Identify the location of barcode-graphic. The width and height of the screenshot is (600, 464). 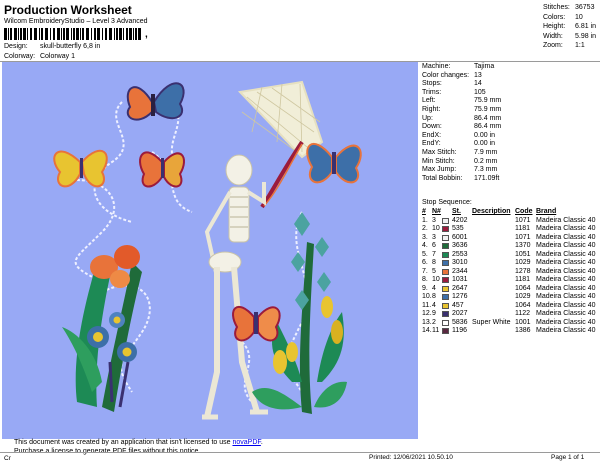
(72, 34).